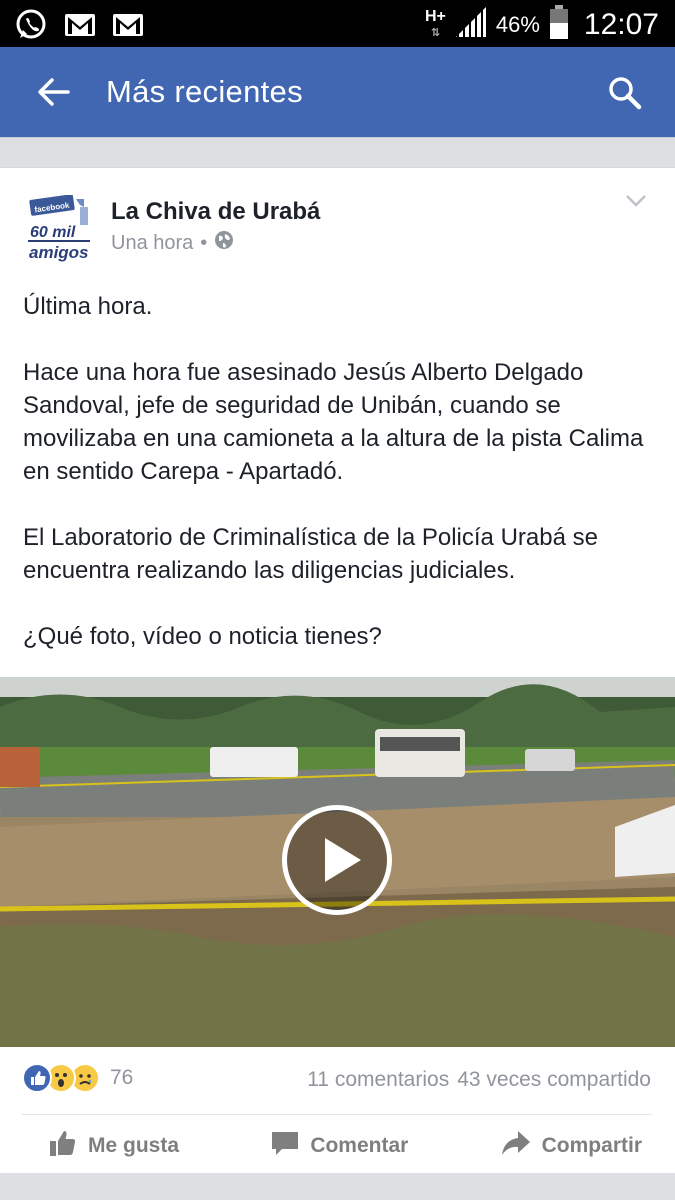 This screenshot has width=675, height=1200. What do you see at coordinates (122, 1077) in the screenshot?
I see `reaction-count: 76` at bounding box center [122, 1077].